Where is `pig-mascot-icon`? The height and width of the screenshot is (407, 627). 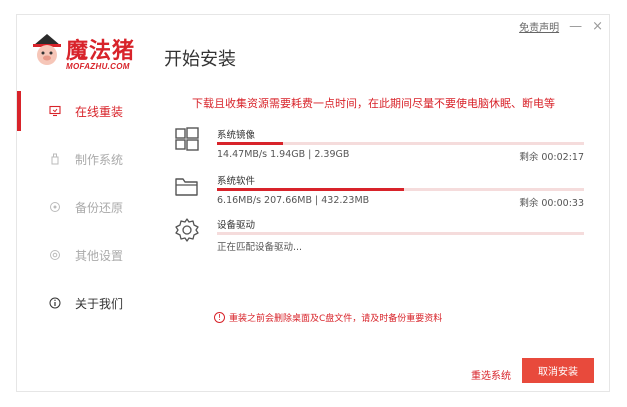
pig-mascot-icon is located at coordinates (47, 49).